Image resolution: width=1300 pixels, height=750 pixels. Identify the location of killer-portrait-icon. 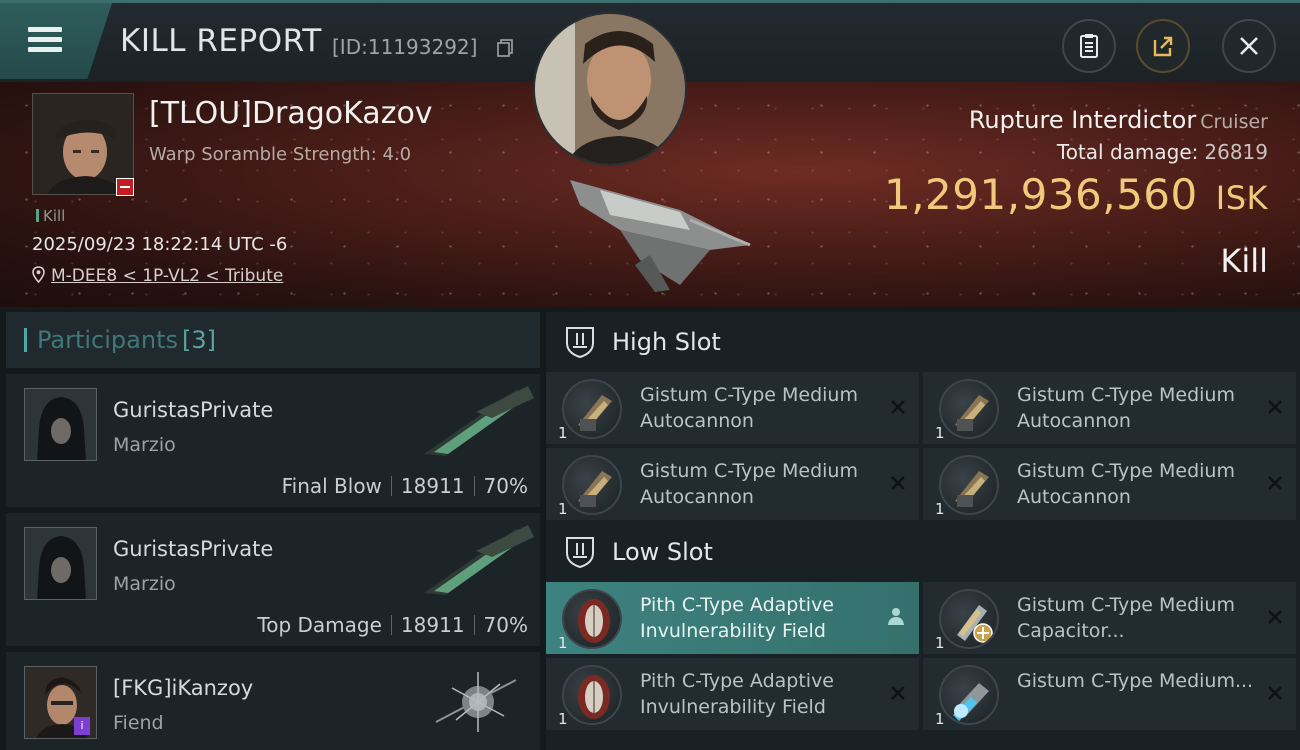
(610, 89).